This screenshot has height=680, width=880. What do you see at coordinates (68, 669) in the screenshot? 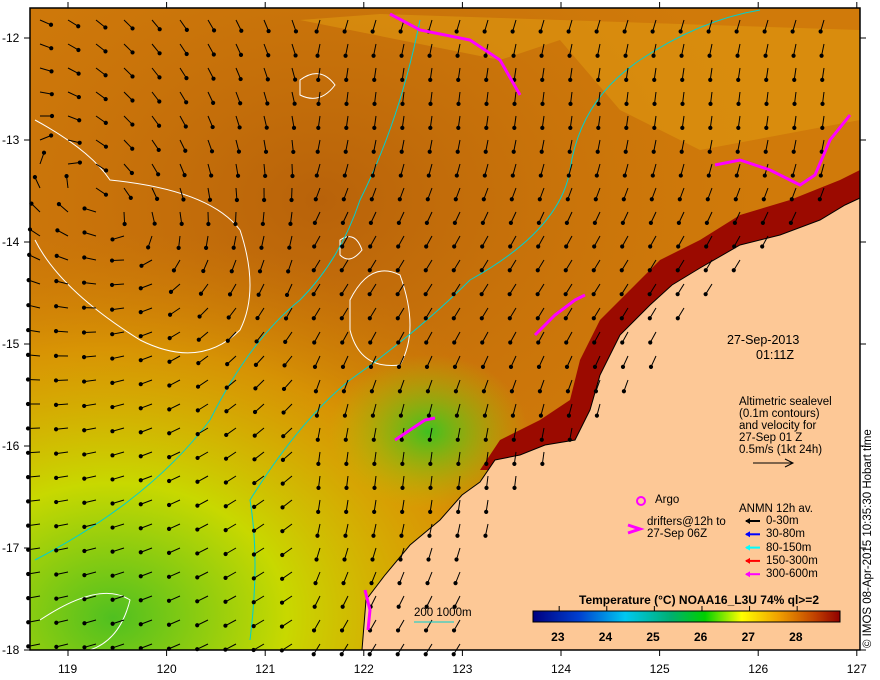
I see `lon-tick-label: 119` at bounding box center [68, 669].